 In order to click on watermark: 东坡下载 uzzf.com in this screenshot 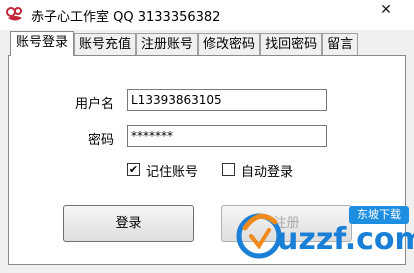, I will do `click(321, 233)`.